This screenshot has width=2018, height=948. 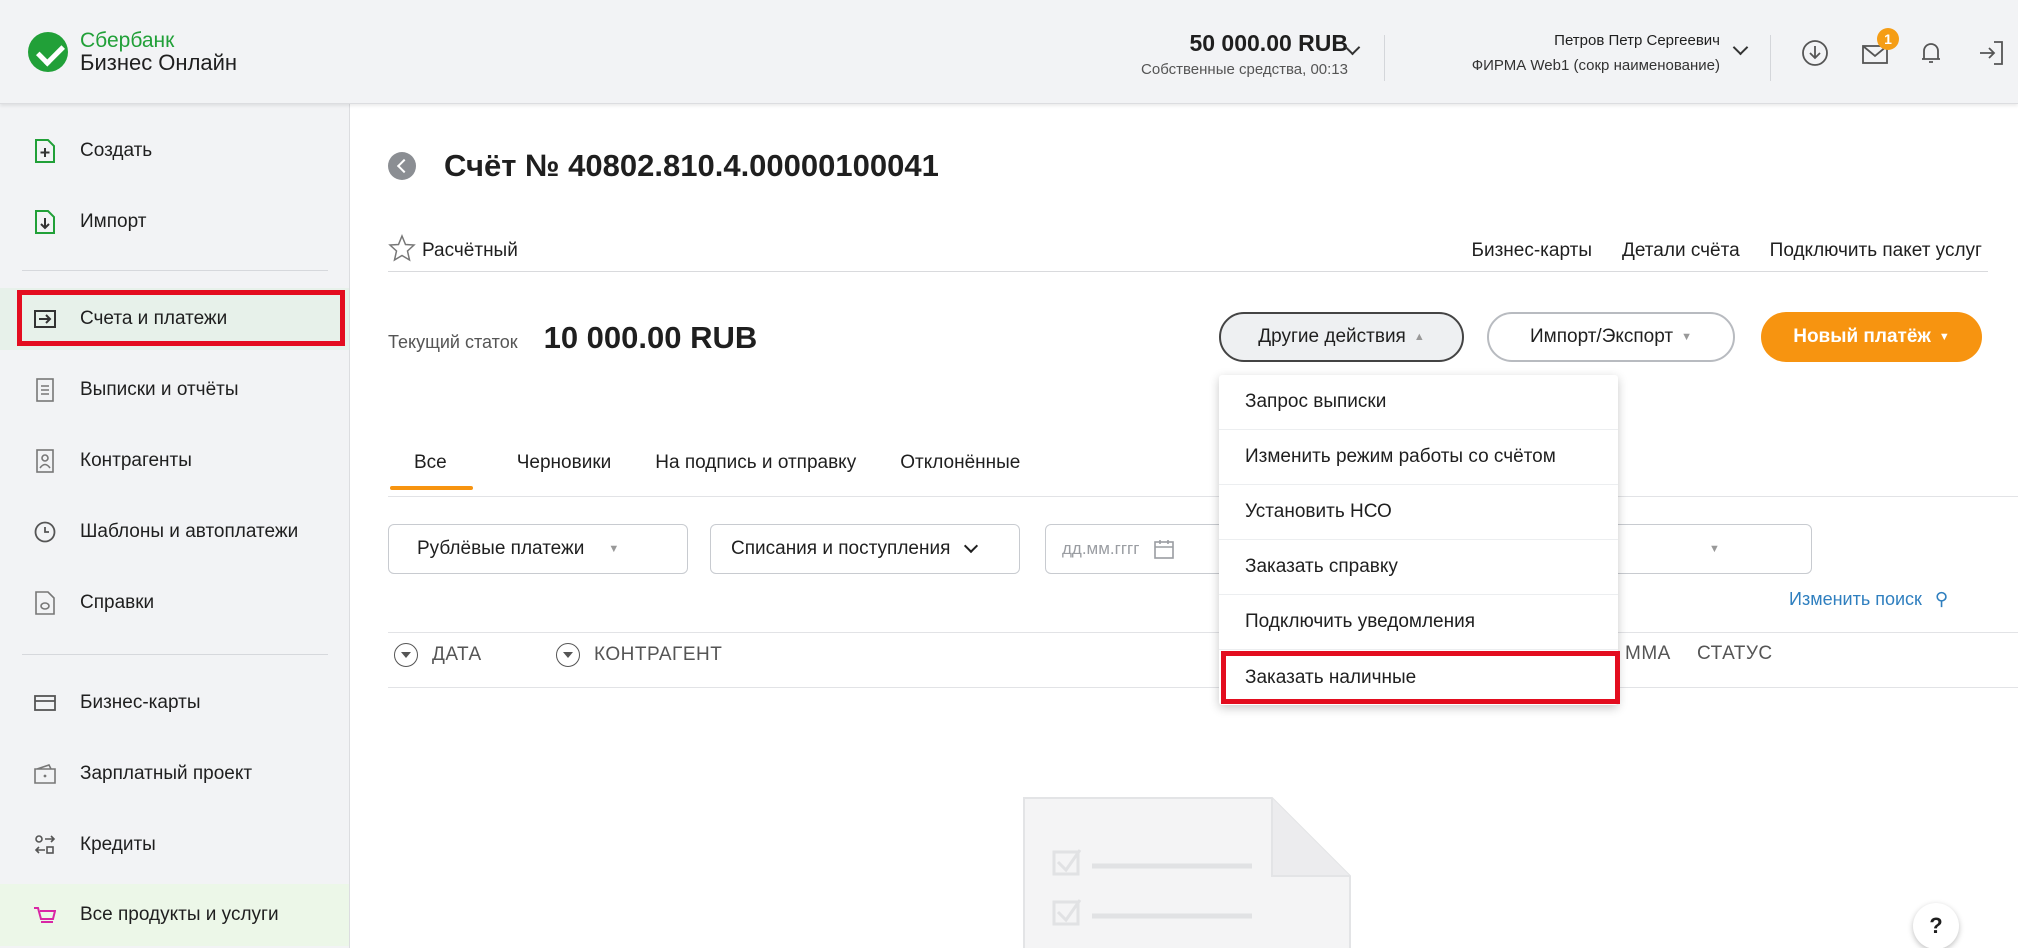 I want to click on sidebar-item-label: Кредиты, so click(x=118, y=844).